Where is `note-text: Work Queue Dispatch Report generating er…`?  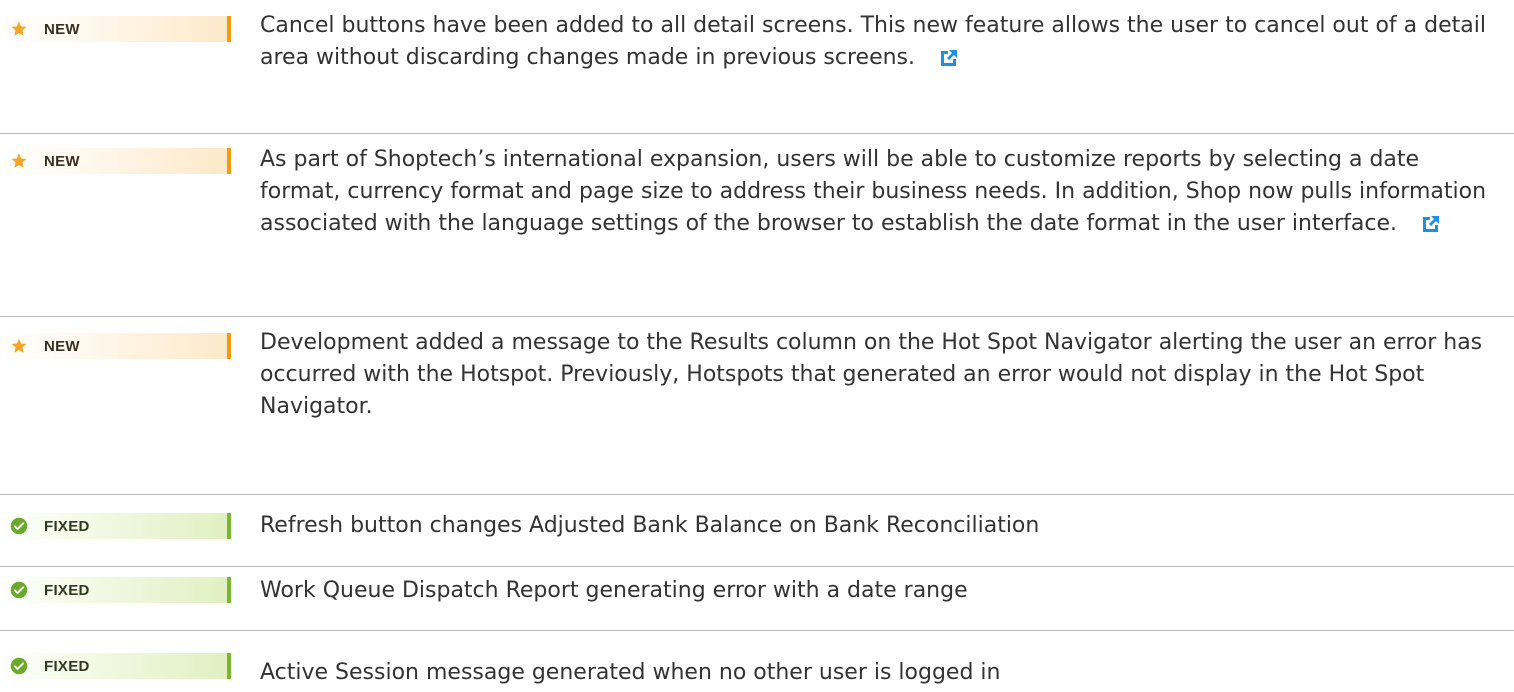 note-text: Work Queue Dispatch Report generating er… is located at coordinates (614, 590).